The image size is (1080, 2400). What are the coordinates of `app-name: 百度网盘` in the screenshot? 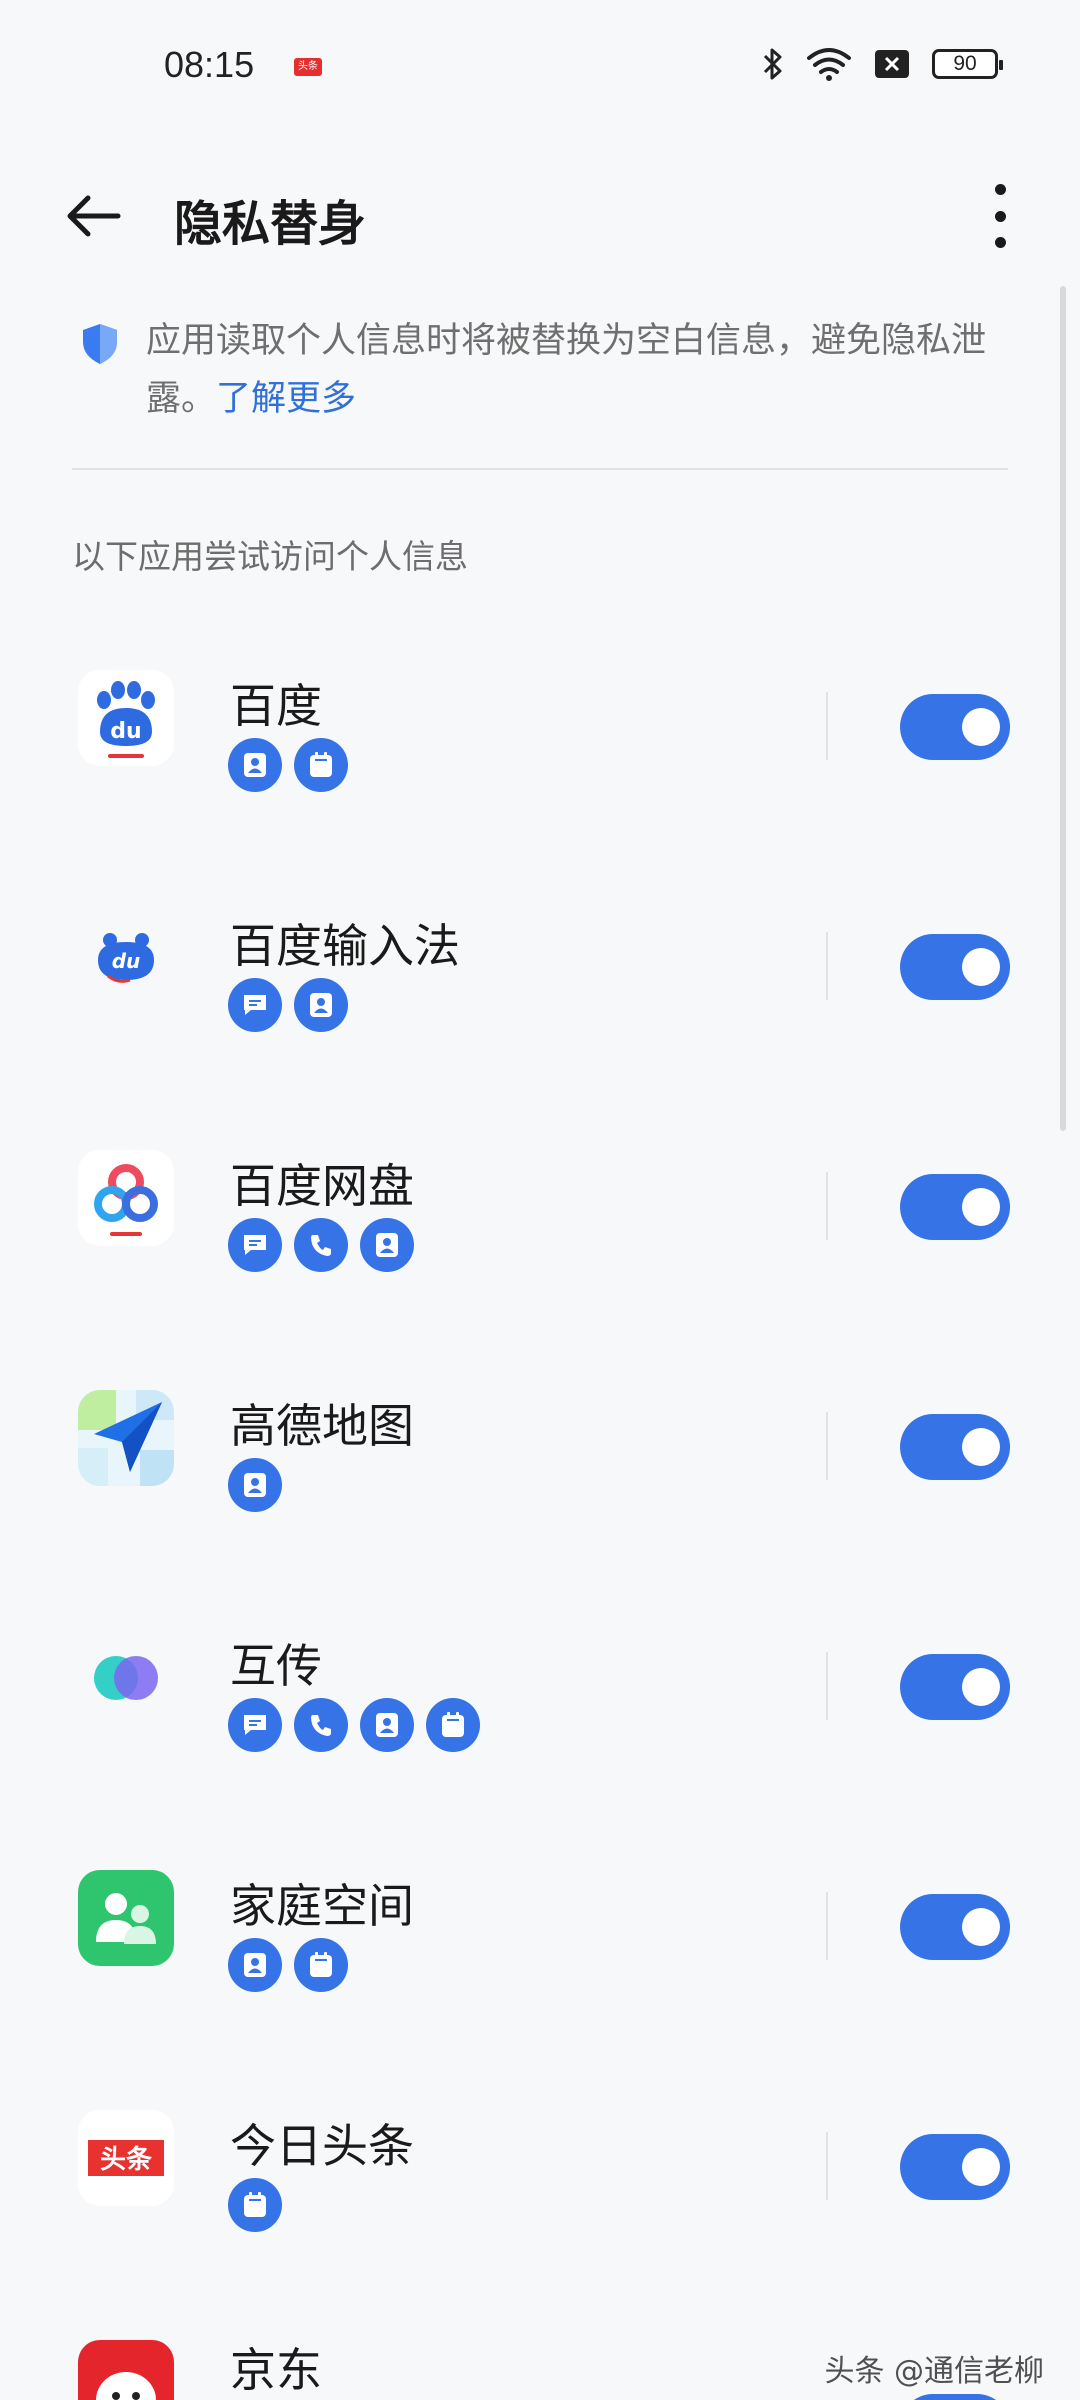 It's located at (322, 1186).